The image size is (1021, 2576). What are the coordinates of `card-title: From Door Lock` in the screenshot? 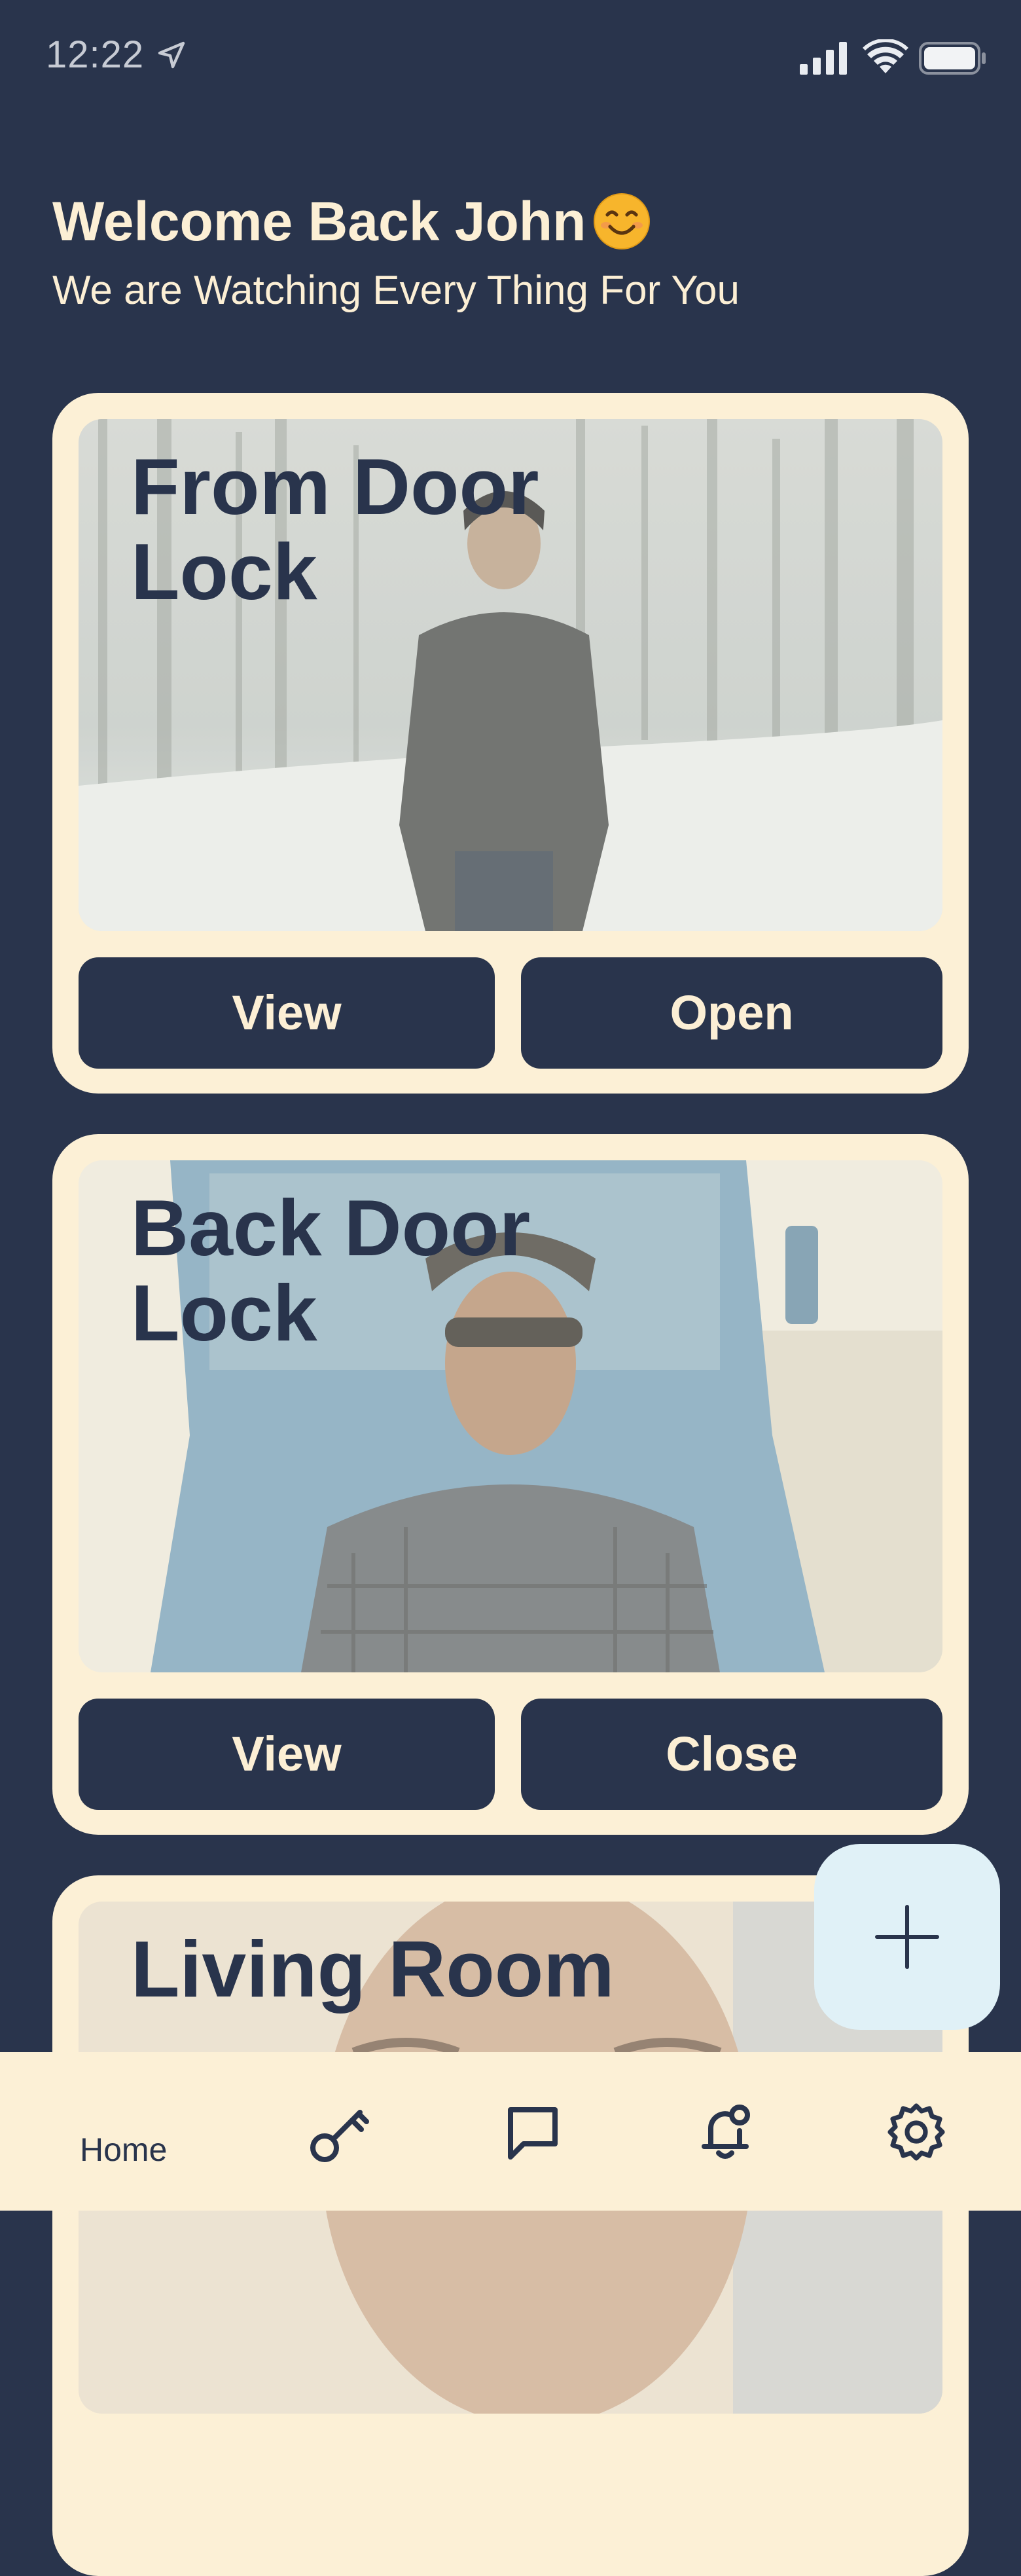 It's located at (335, 529).